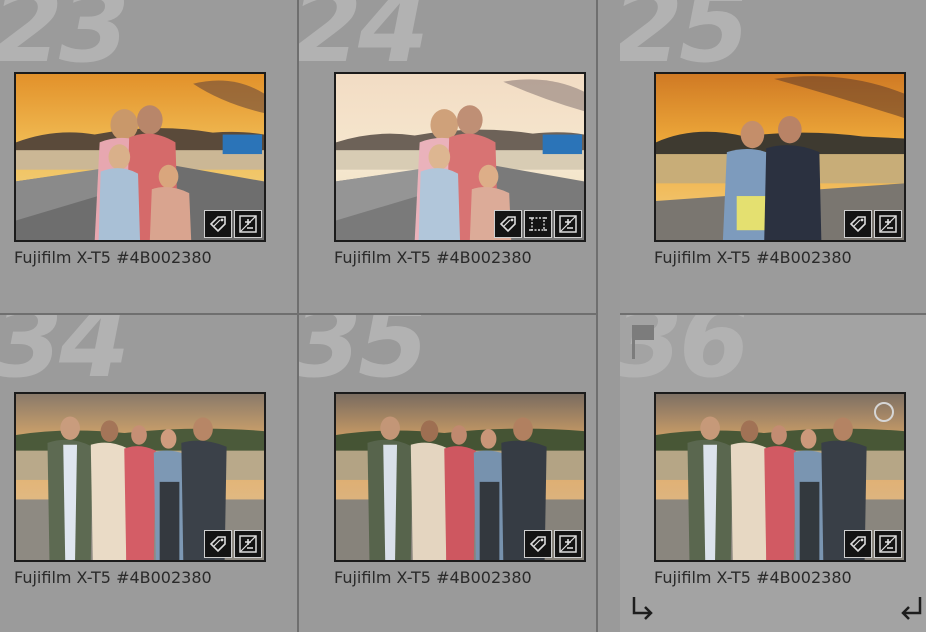  What do you see at coordinates (884, 412) in the screenshot?
I see `select-circle-icon` at bounding box center [884, 412].